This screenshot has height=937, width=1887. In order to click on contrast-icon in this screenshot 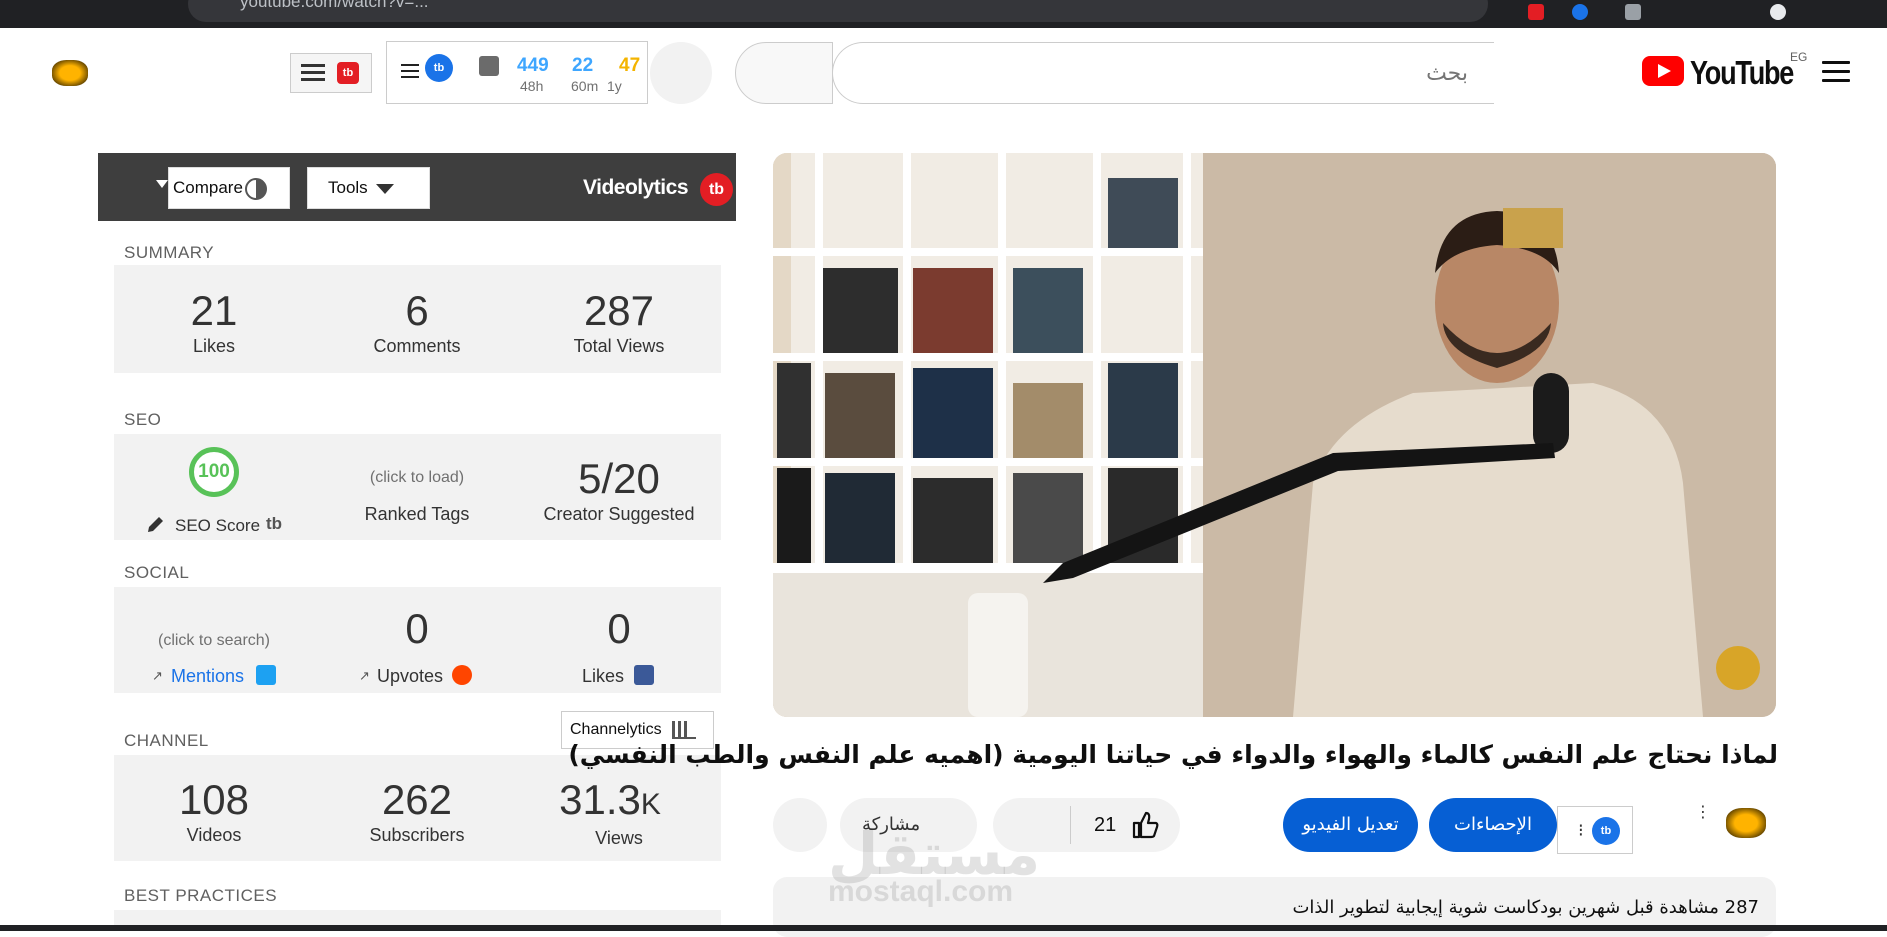, I will do `click(256, 189)`.